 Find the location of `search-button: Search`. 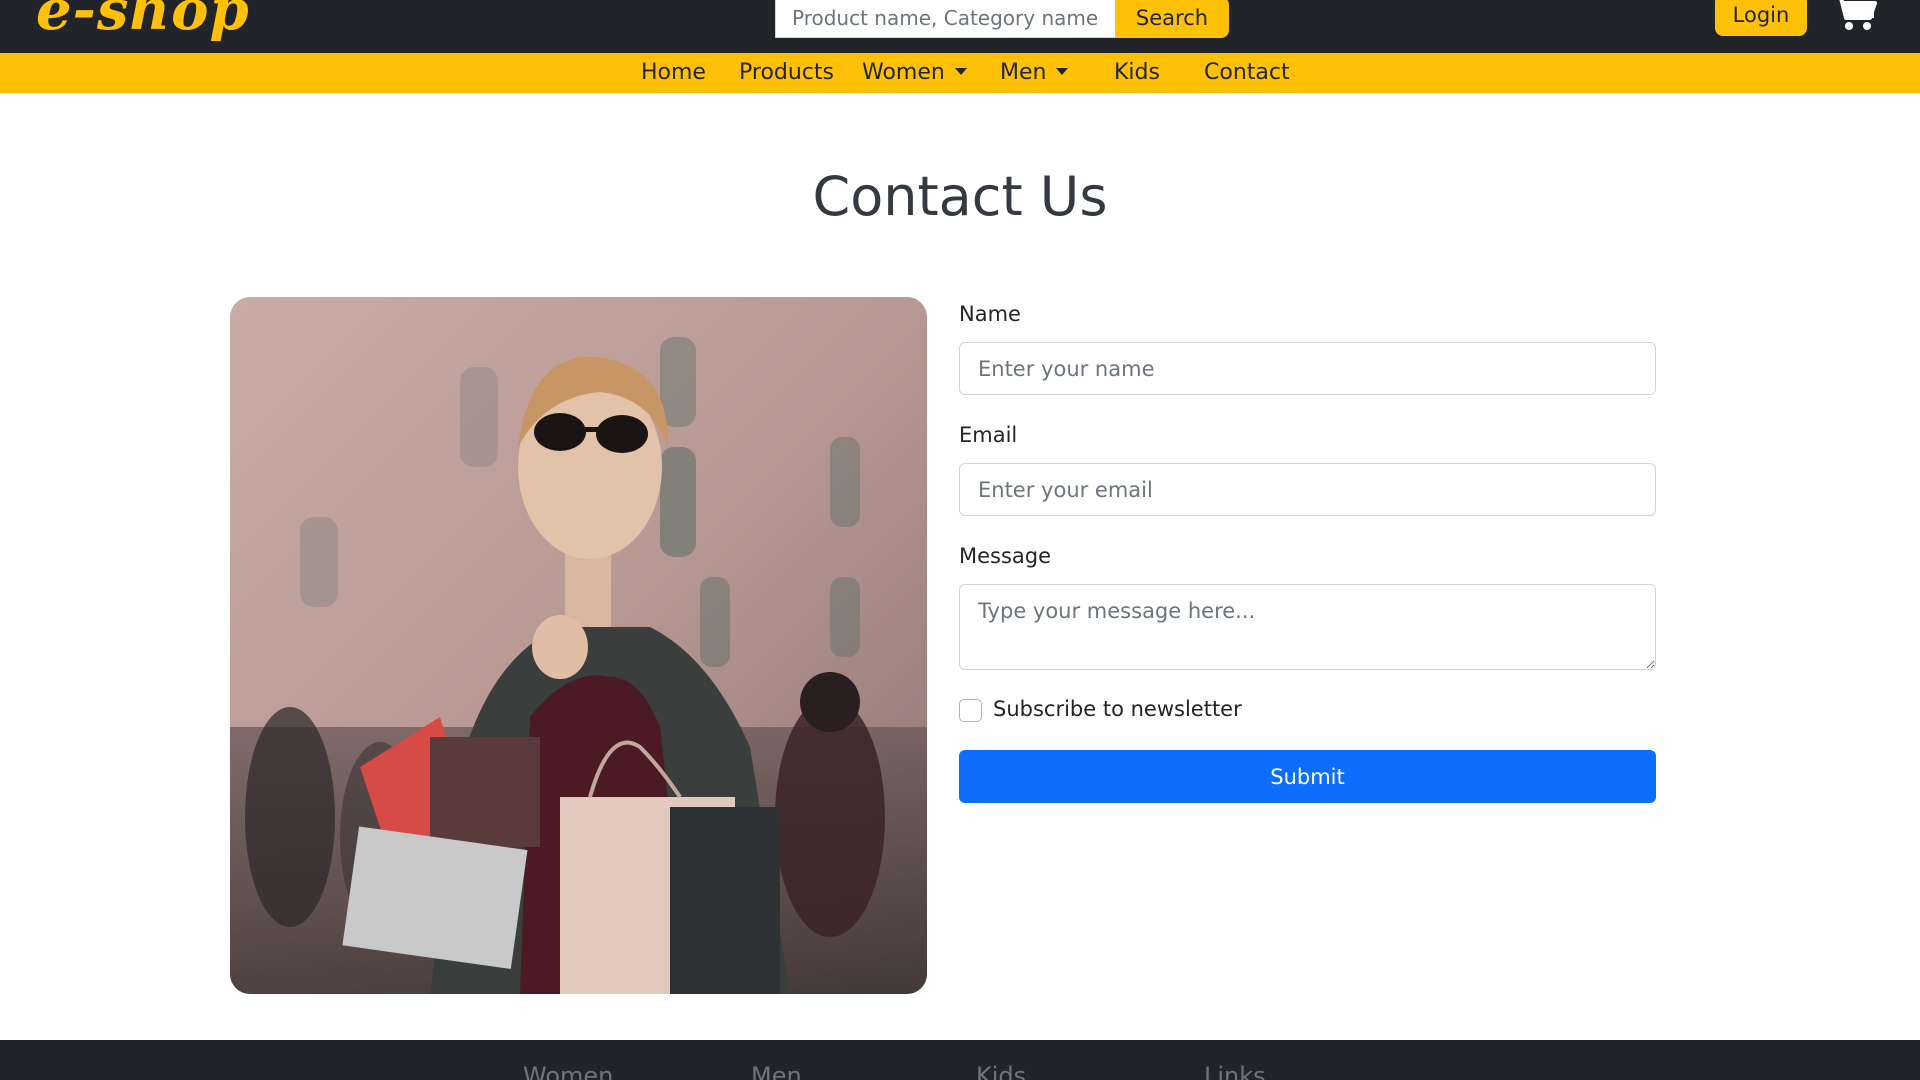

search-button: Search is located at coordinates (1172, 19).